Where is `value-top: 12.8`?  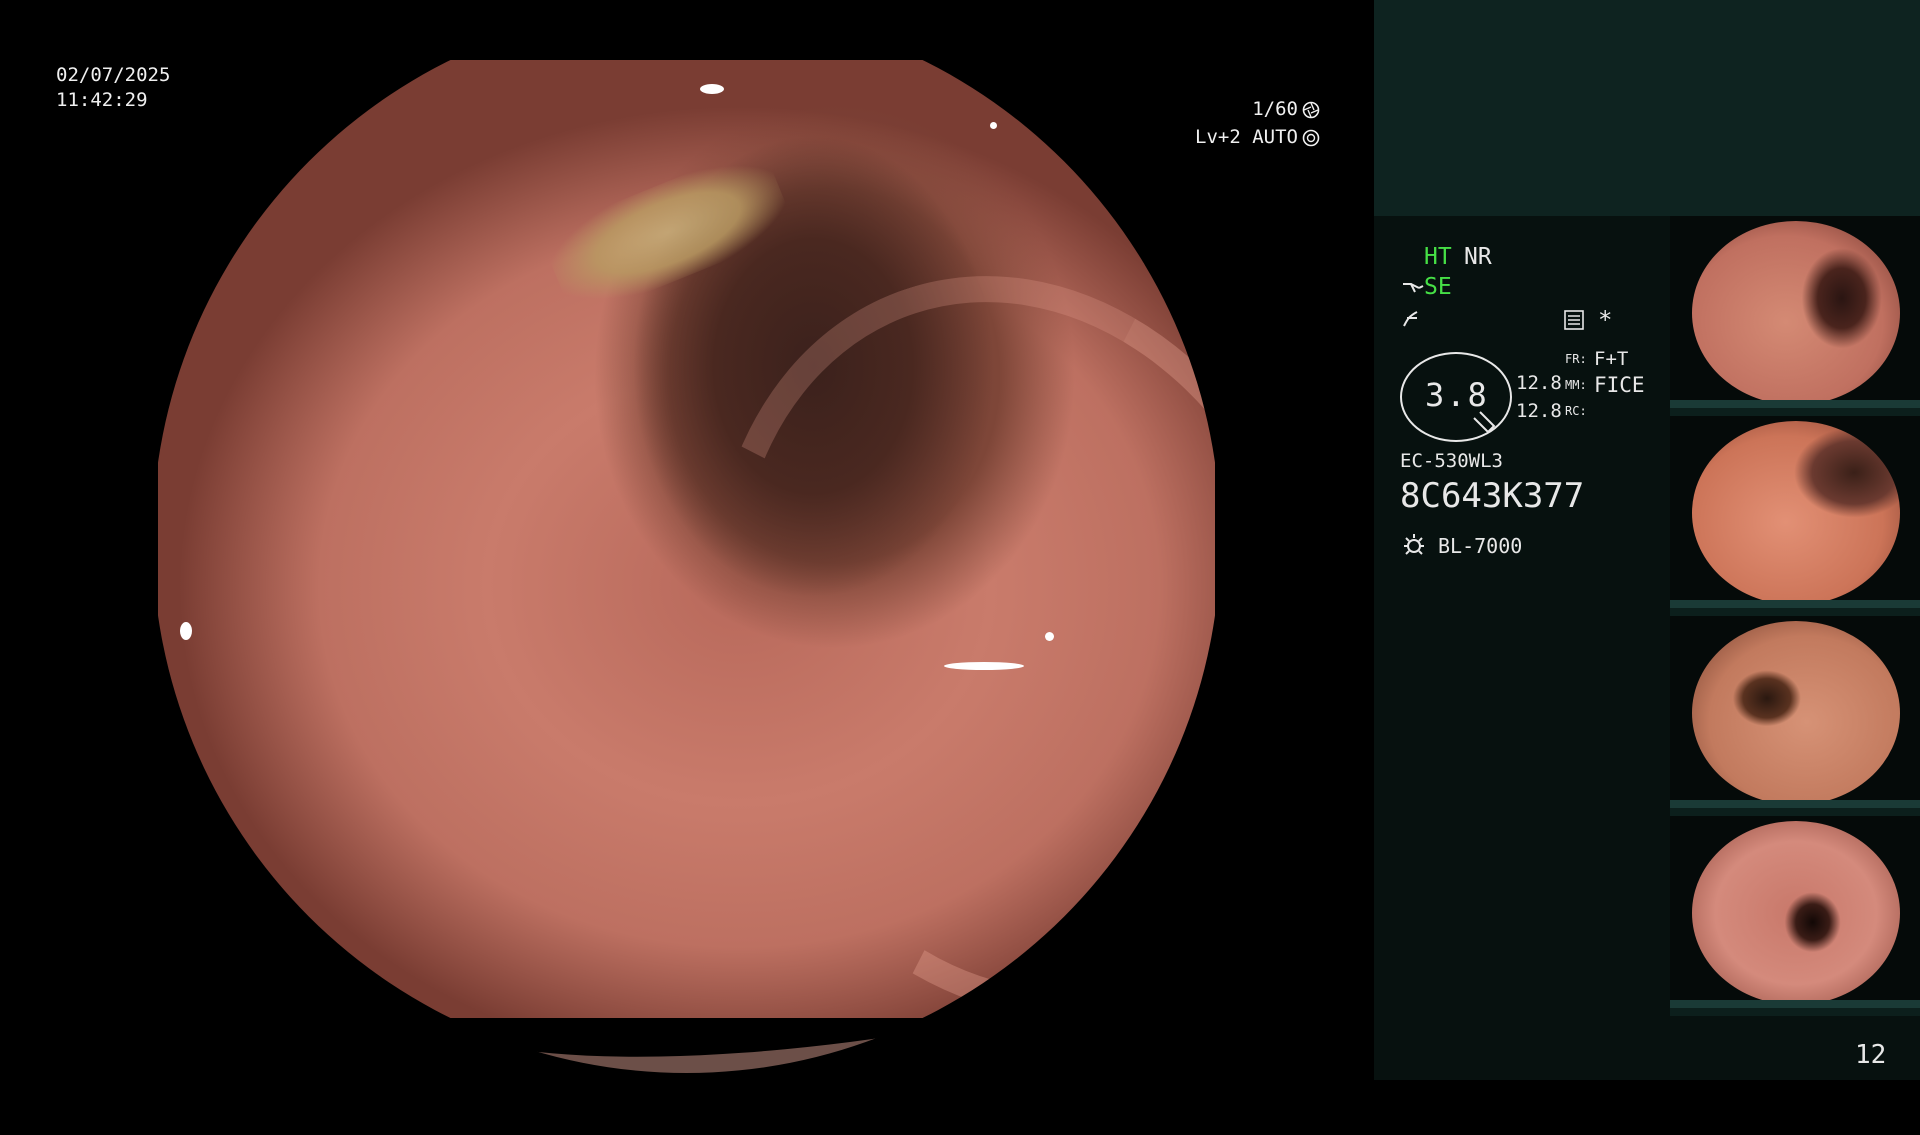
value-top: 12.8 is located at coordinates (1539, 383).